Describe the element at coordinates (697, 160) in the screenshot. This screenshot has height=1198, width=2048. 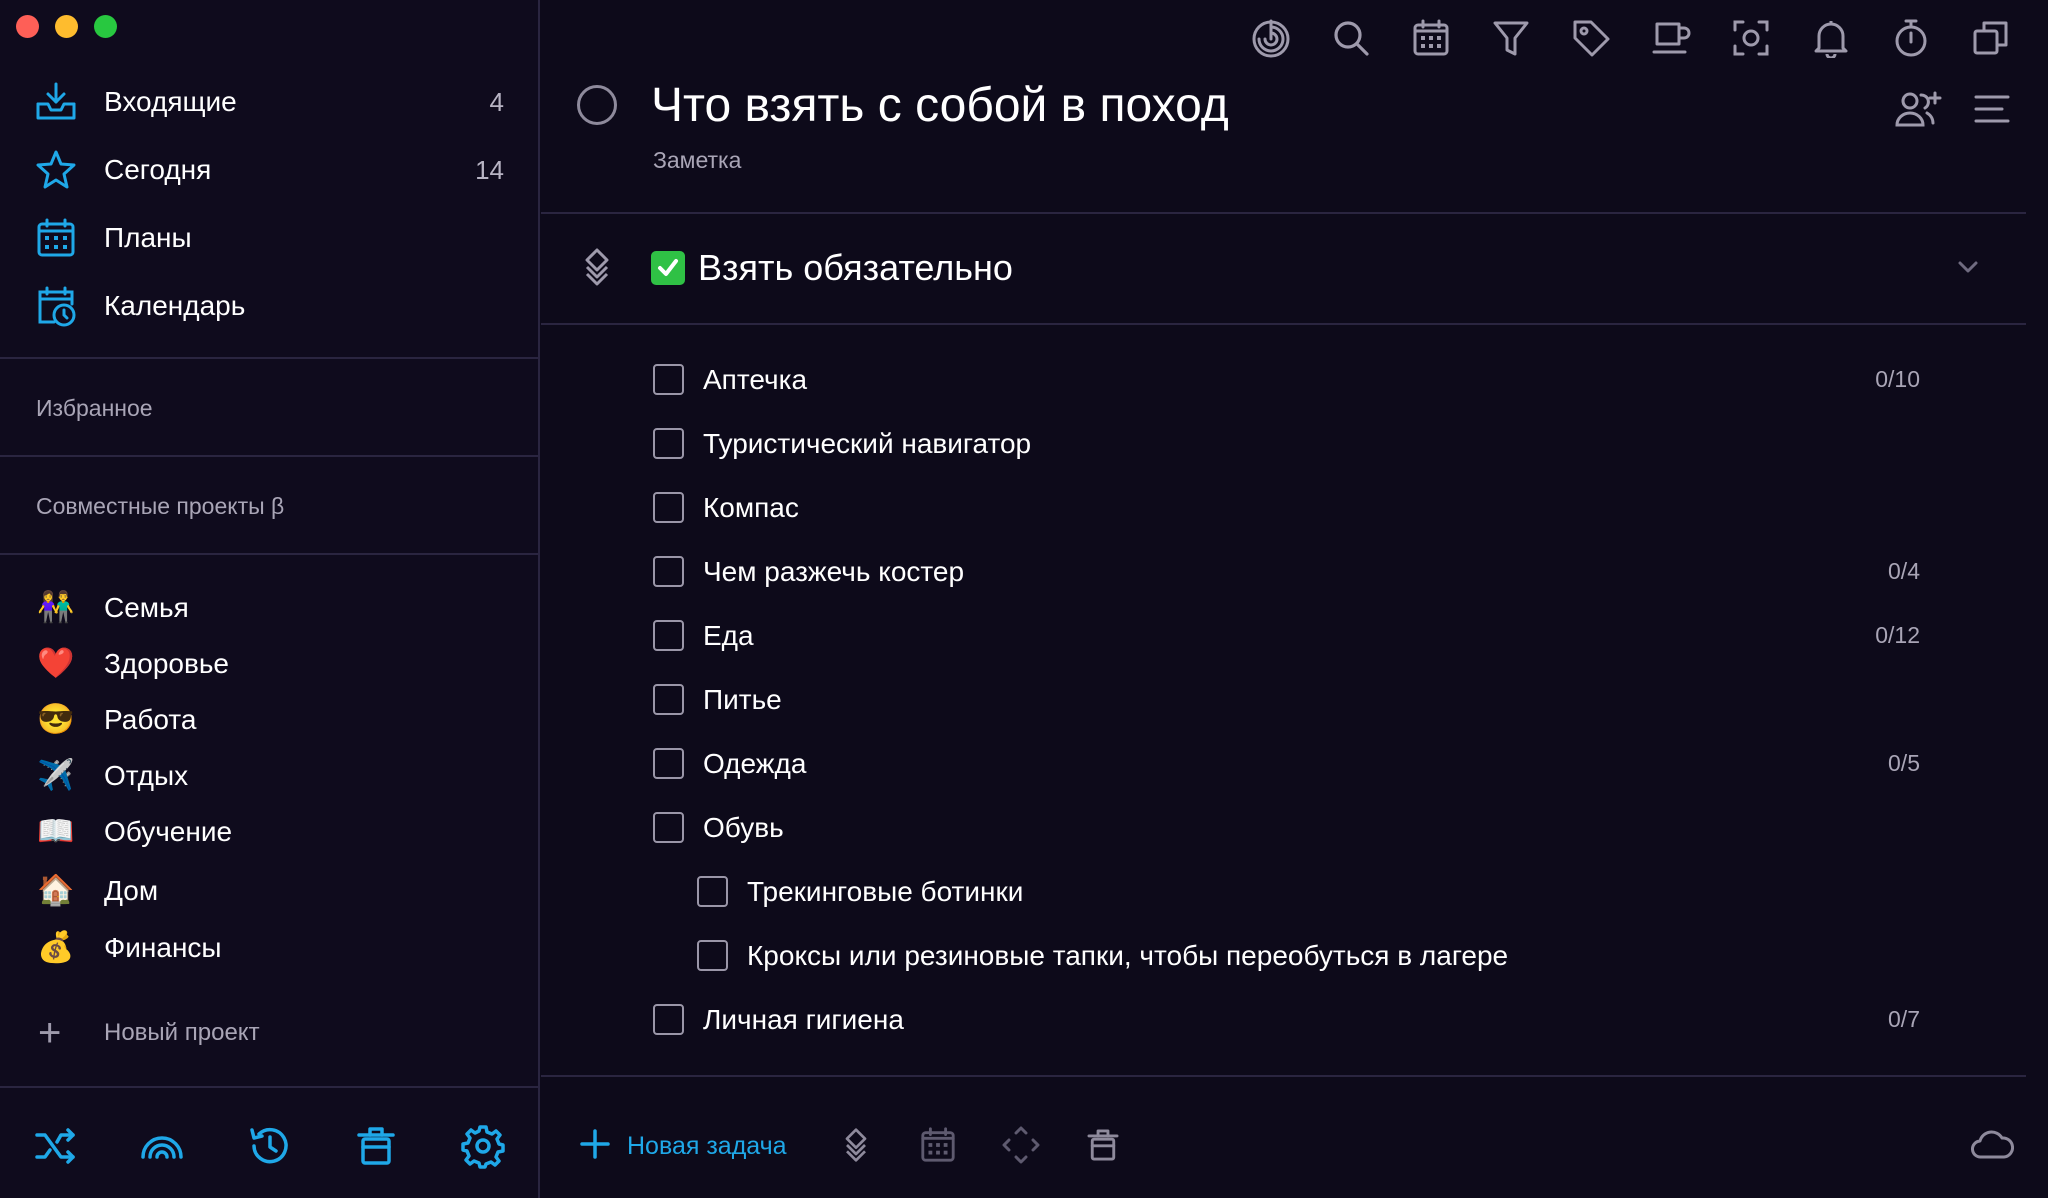
I see `note-subtitle: Заметка` at that location.